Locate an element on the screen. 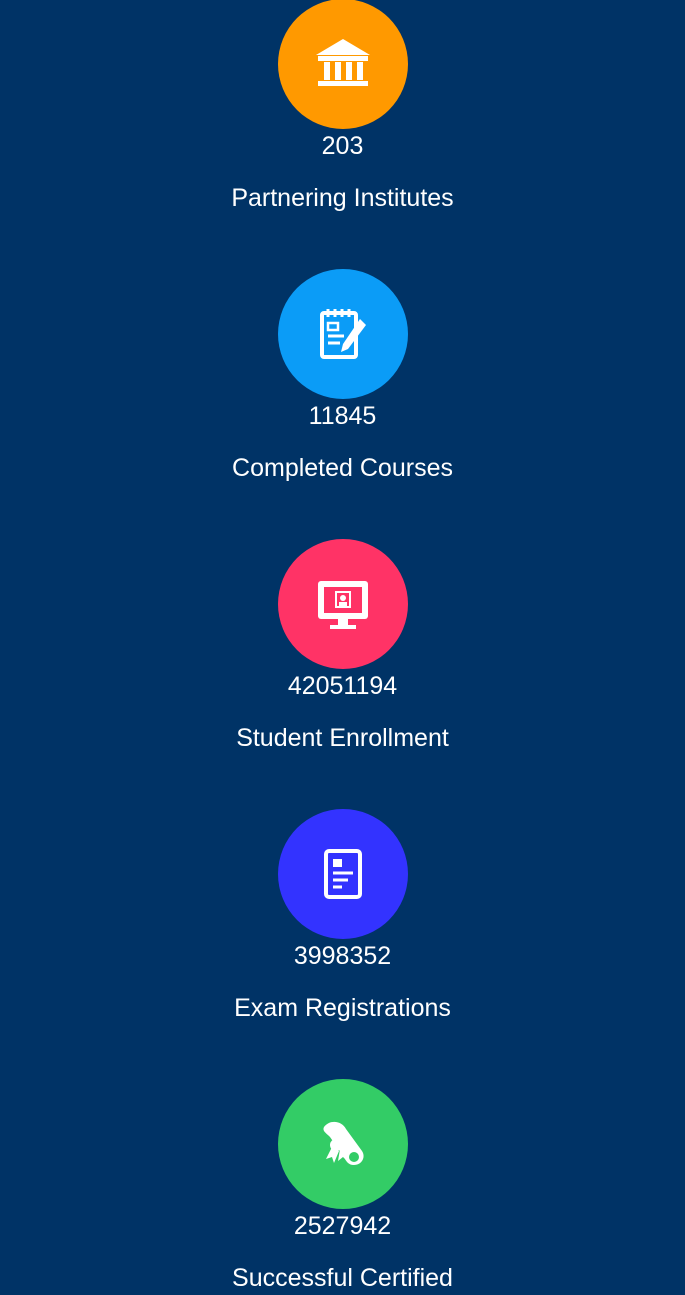  stat-label: Partnering Institutes is located at coordinates (342, 198).